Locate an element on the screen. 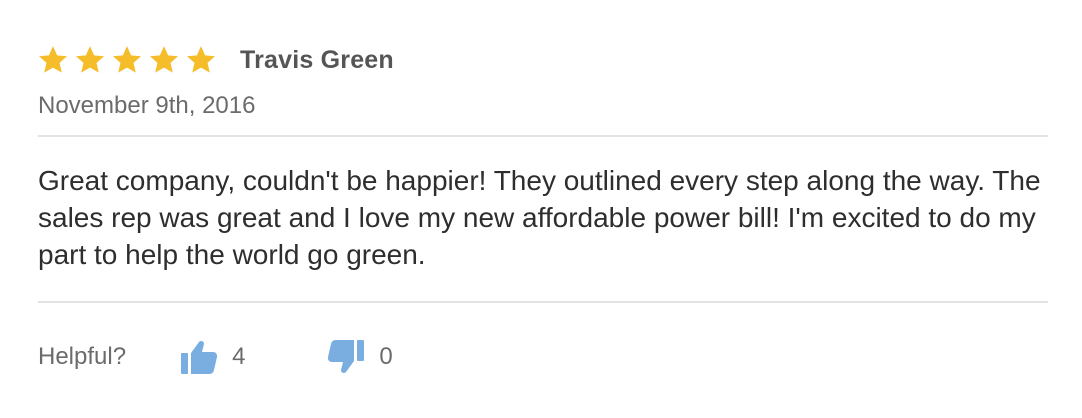 This screenshot has width=1082, height=418. downvote-button: 0 is located at coordinates (360, 357).